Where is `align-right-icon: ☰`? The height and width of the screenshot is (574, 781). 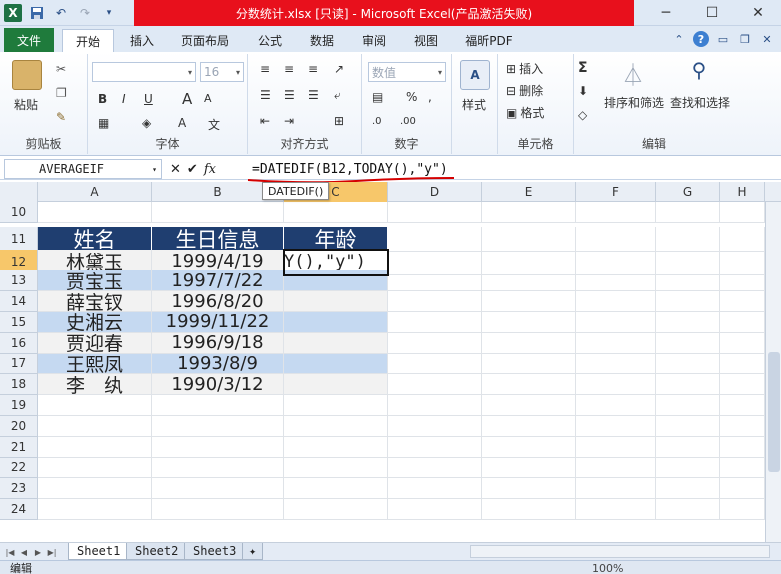
align-right-icon: ☰ is located at coordinates (313, 95).